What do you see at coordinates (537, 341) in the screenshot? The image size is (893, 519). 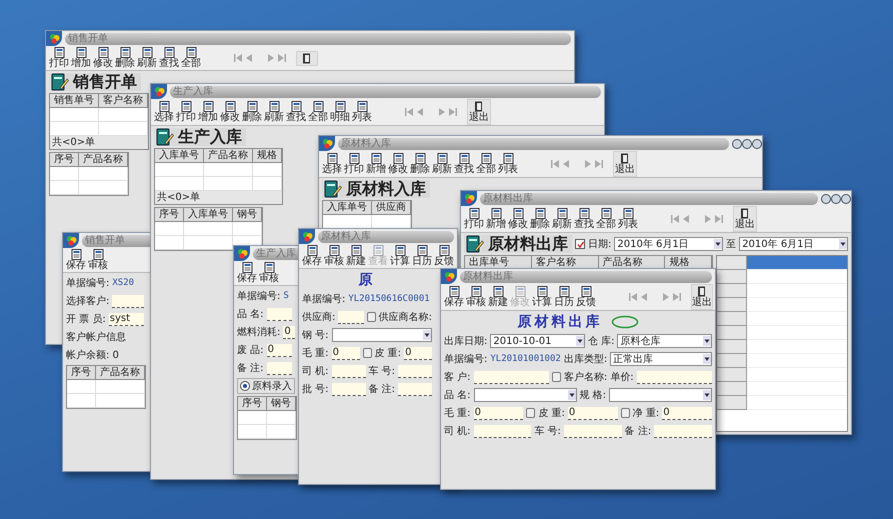 I see `dropdown-field: 2010-10-01` at bounding box center [537, 341].